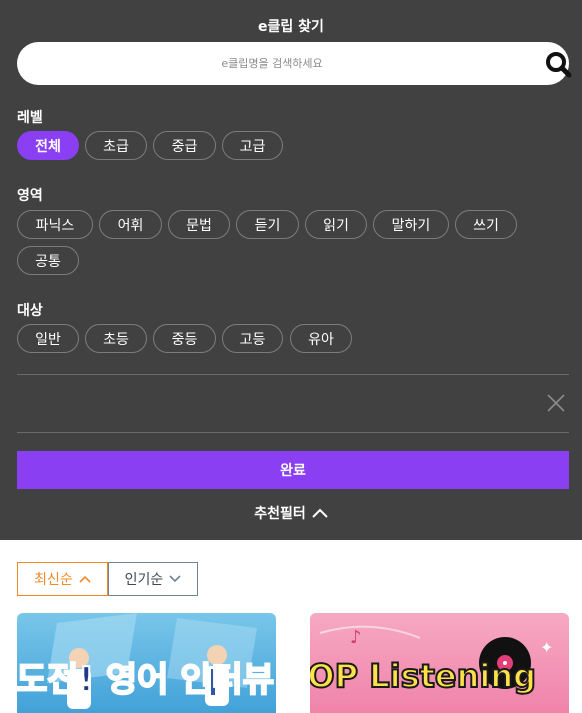 This screenshot has width=582, height=713. I want to click on recommend-filter-label: 추천필터, so click(280, 514).